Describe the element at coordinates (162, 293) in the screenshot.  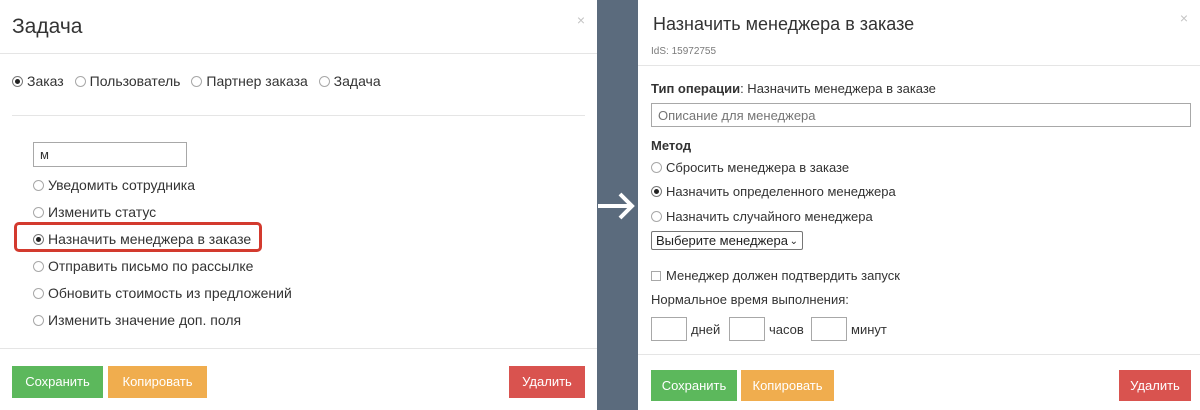
I see `action-update-price: Обновить стоимость из предложений` at that location.